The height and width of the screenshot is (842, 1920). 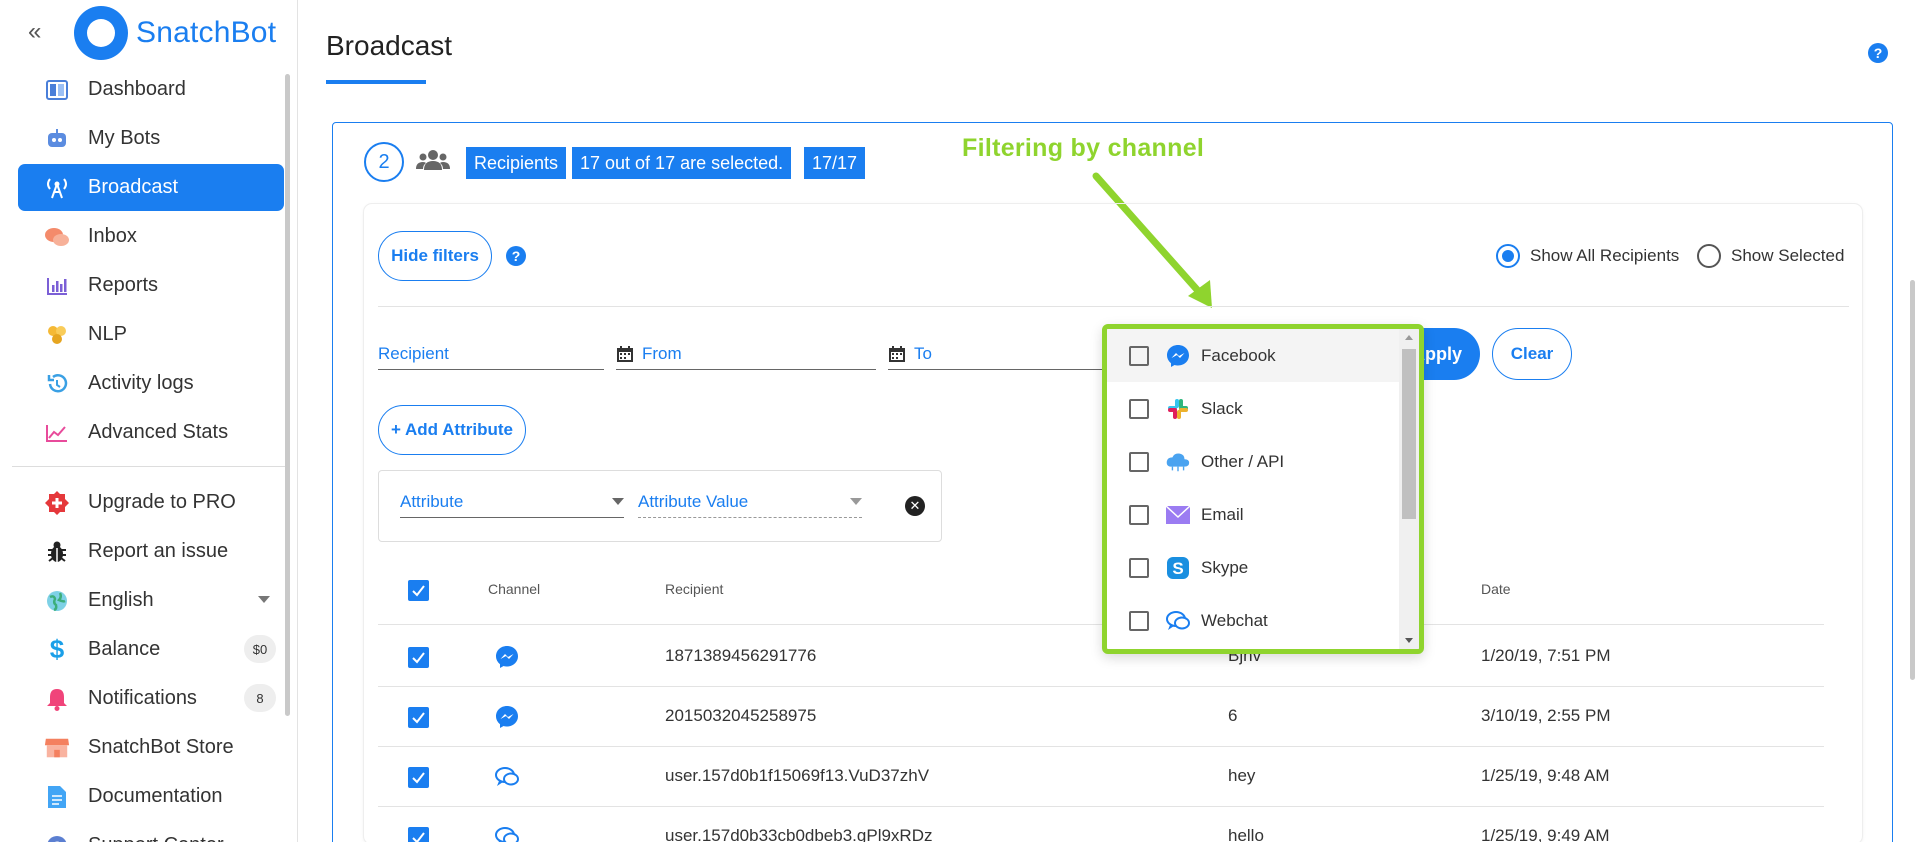 What do you see at coordinates (158, 551) in the screenshot?
I see `sidebar-item-label: Report an issue` at bounding box center [158, 551].